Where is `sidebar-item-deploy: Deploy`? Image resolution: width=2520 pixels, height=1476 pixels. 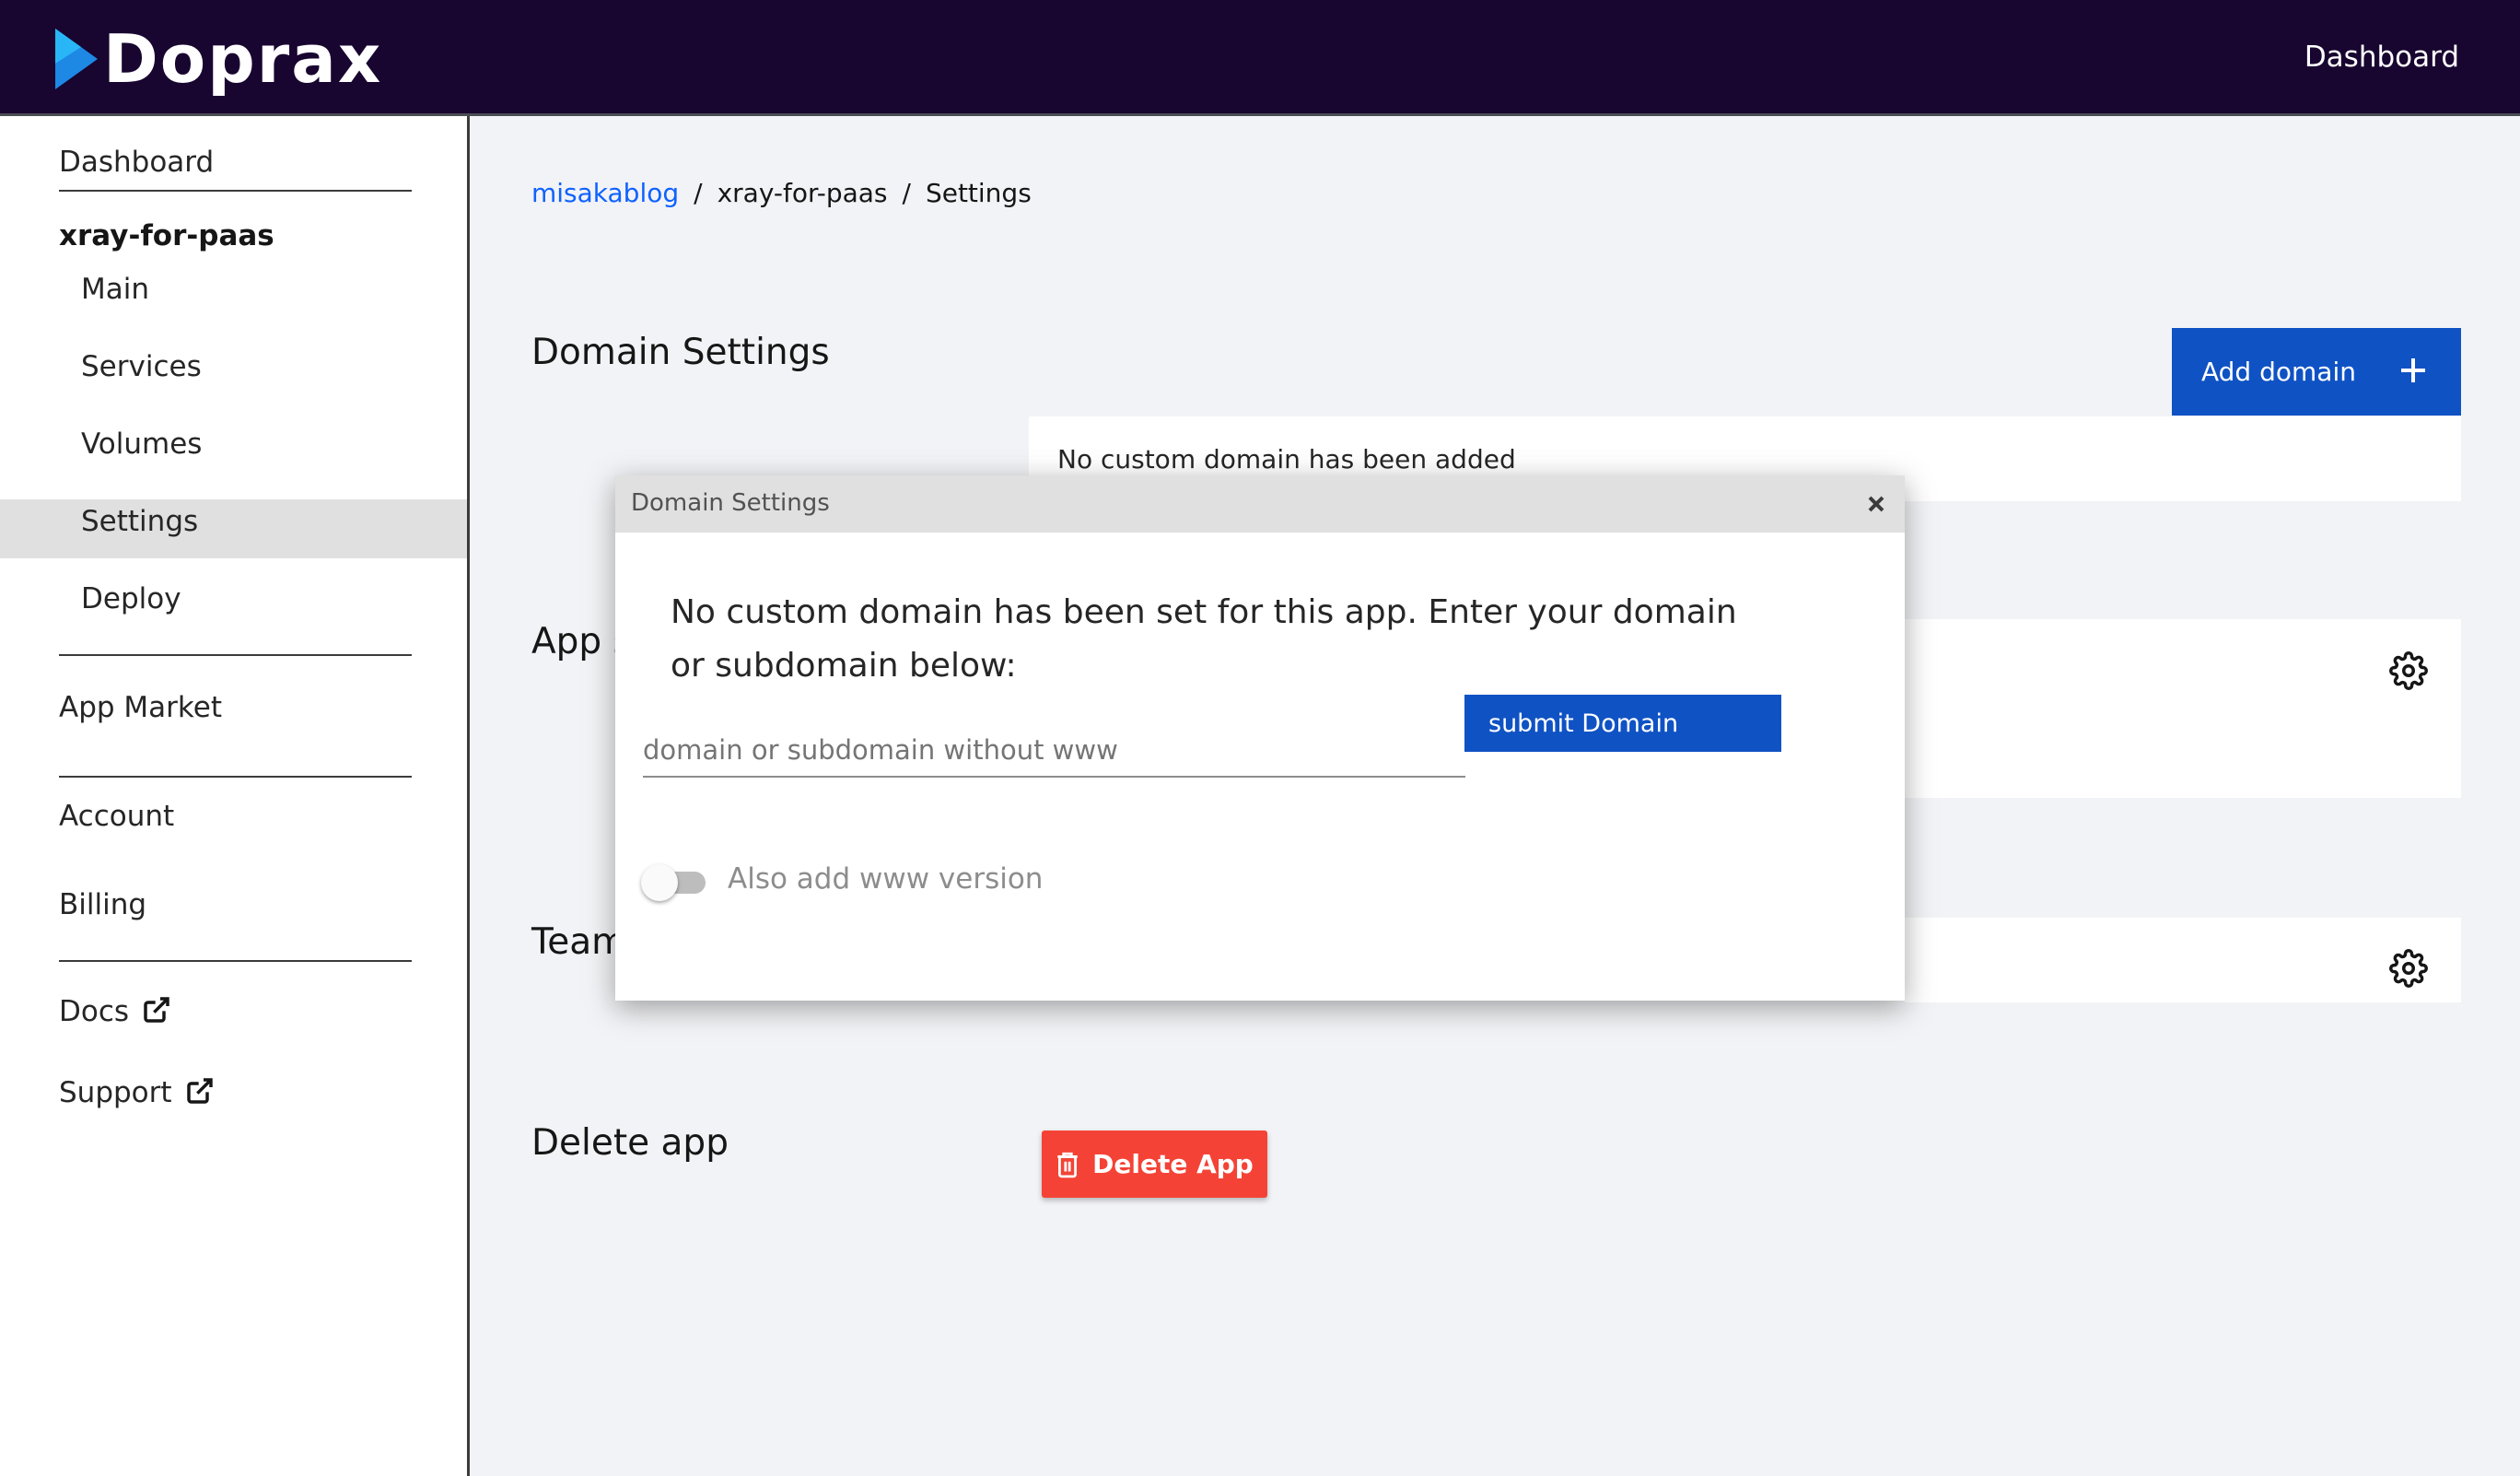
sidebar-item-deploy: Deploy is located at coordinates (131, 598).